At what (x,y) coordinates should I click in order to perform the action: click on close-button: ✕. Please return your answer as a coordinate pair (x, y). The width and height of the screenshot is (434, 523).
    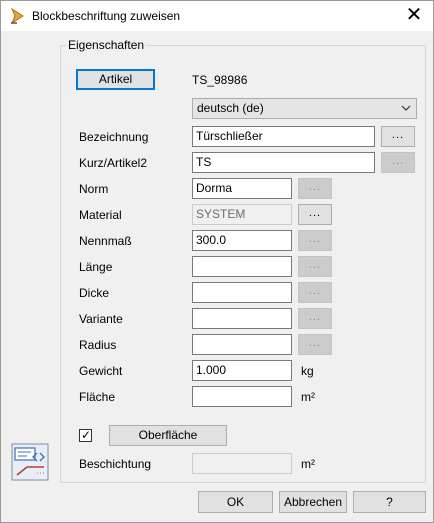
    Looking at the image, I should click on (414, 16).